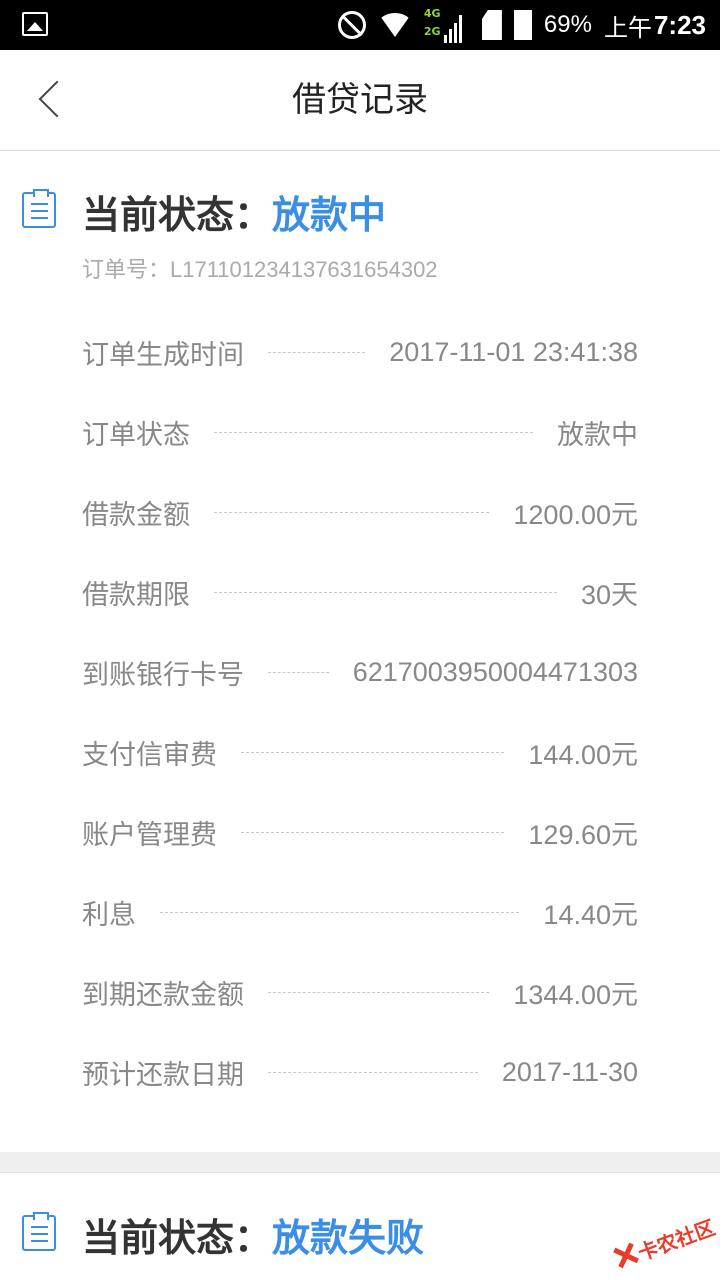 This screenshot has width=720, height=1280. Describe the element at coordinates (348, 1238) in the screenshot. I see `current-status-value: 放款失败` at that location.